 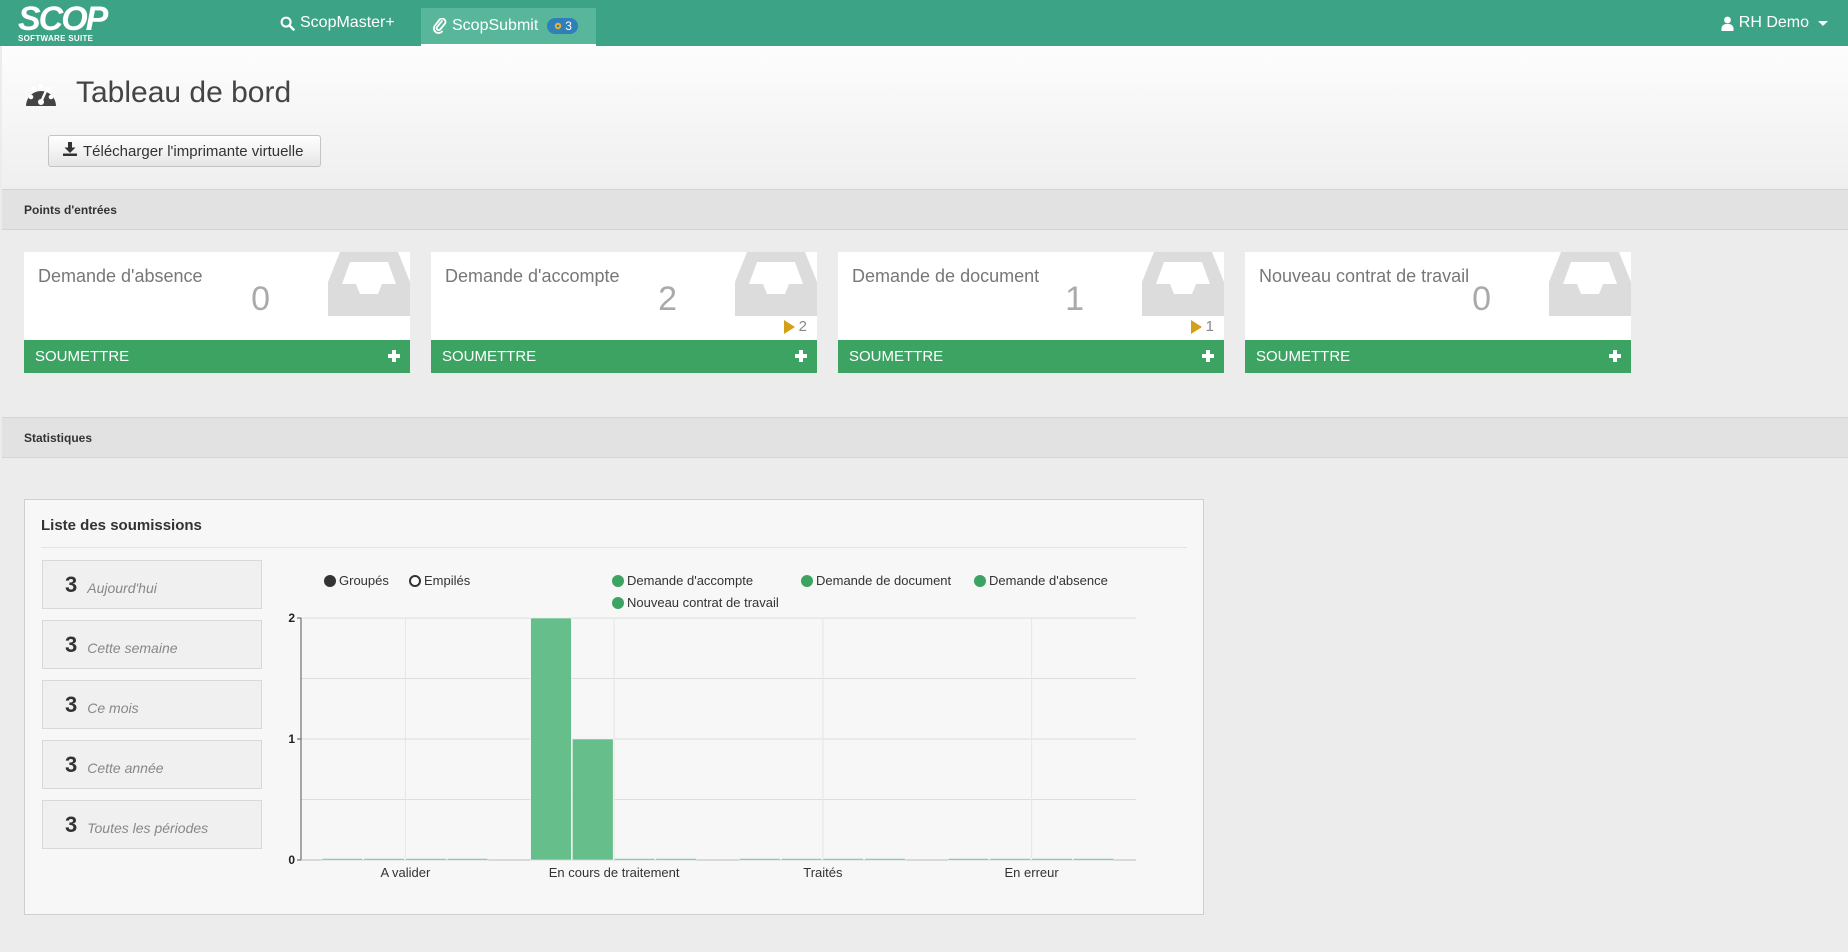 What do you see at coordinates (802, 326) in the screenshot?
I see `pending-count: 2` at bounding box center [802, 326].